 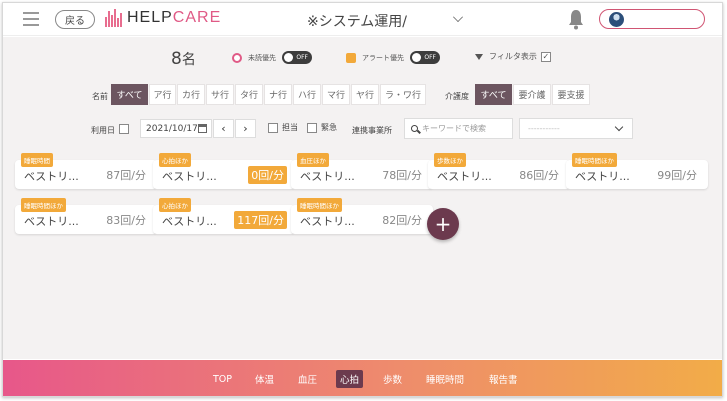 I want to click on footer-nav-report: 報告書, so click(x=503, y=379).